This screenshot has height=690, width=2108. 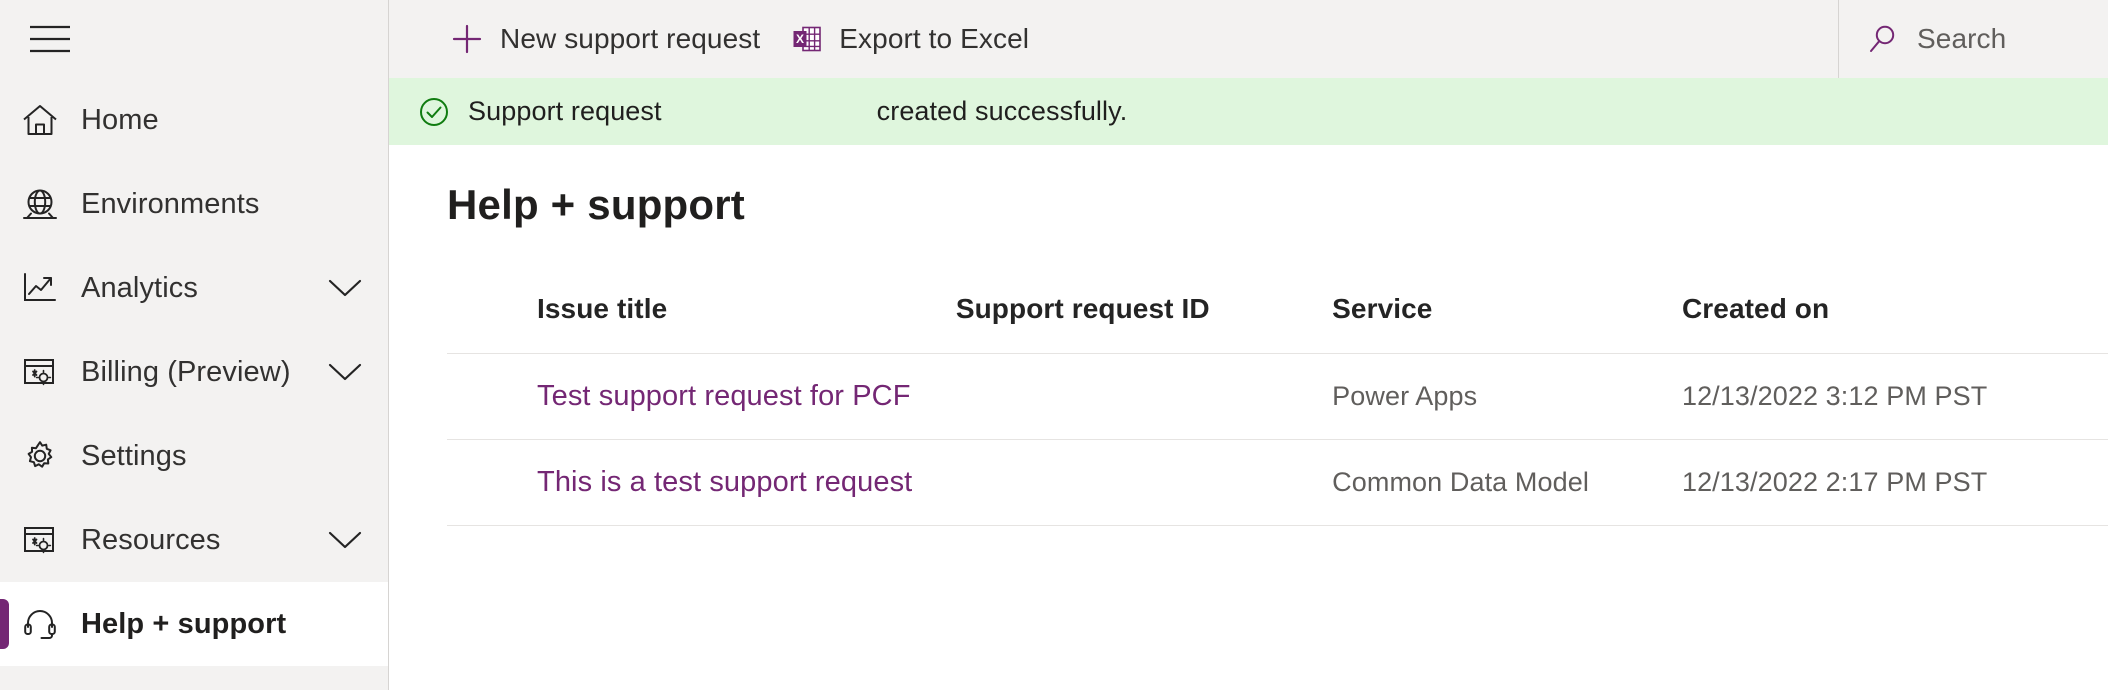 What do you see at coordinates (47, 624) in the screenshot?
I see `headset-icon` at bounding box center [47, 624].